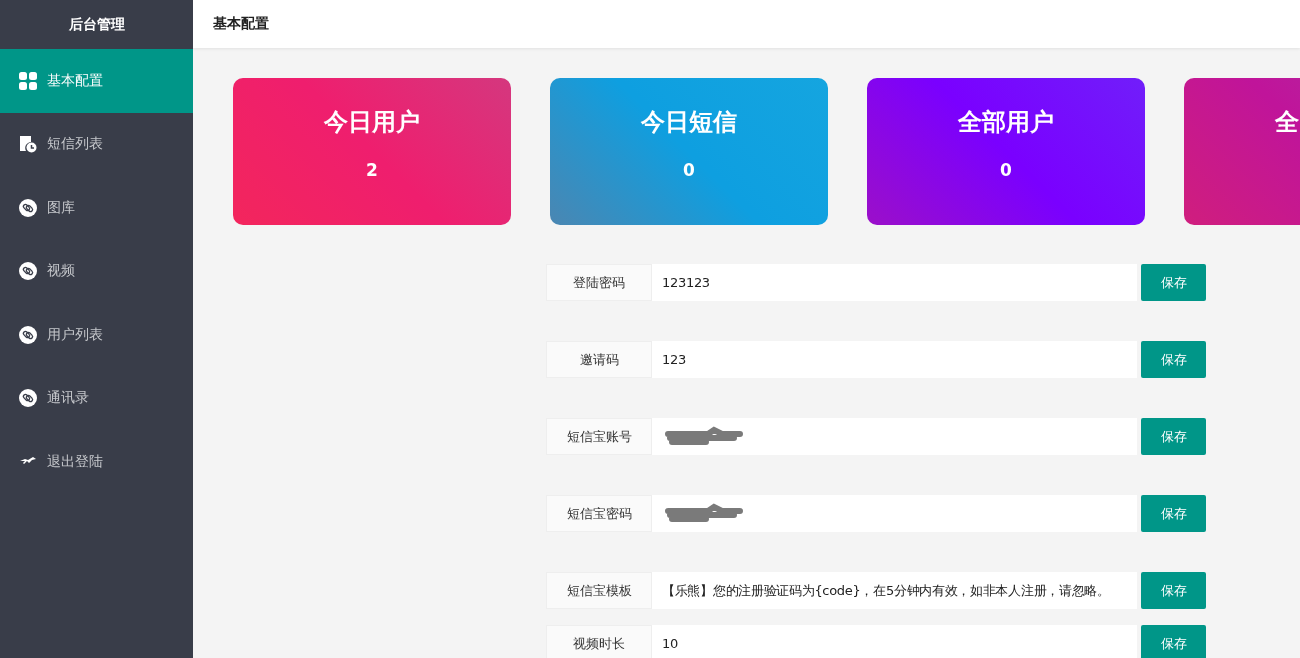 The height and width of the screenshot is (658, 1300). Describe the element at coordinates (96, 271) in the screenshot. I see `sidebar-item: 视频` at that location.